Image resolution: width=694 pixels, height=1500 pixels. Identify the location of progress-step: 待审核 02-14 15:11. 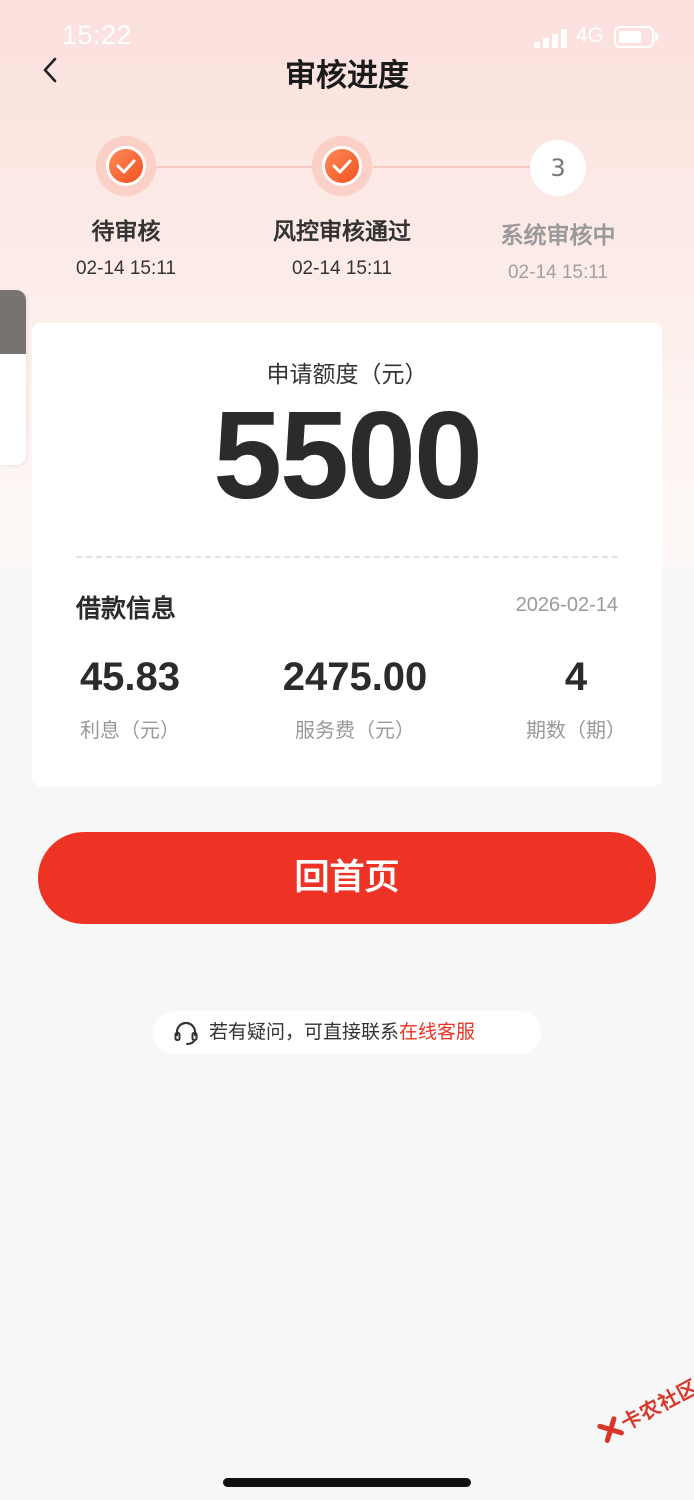
(126, 208).